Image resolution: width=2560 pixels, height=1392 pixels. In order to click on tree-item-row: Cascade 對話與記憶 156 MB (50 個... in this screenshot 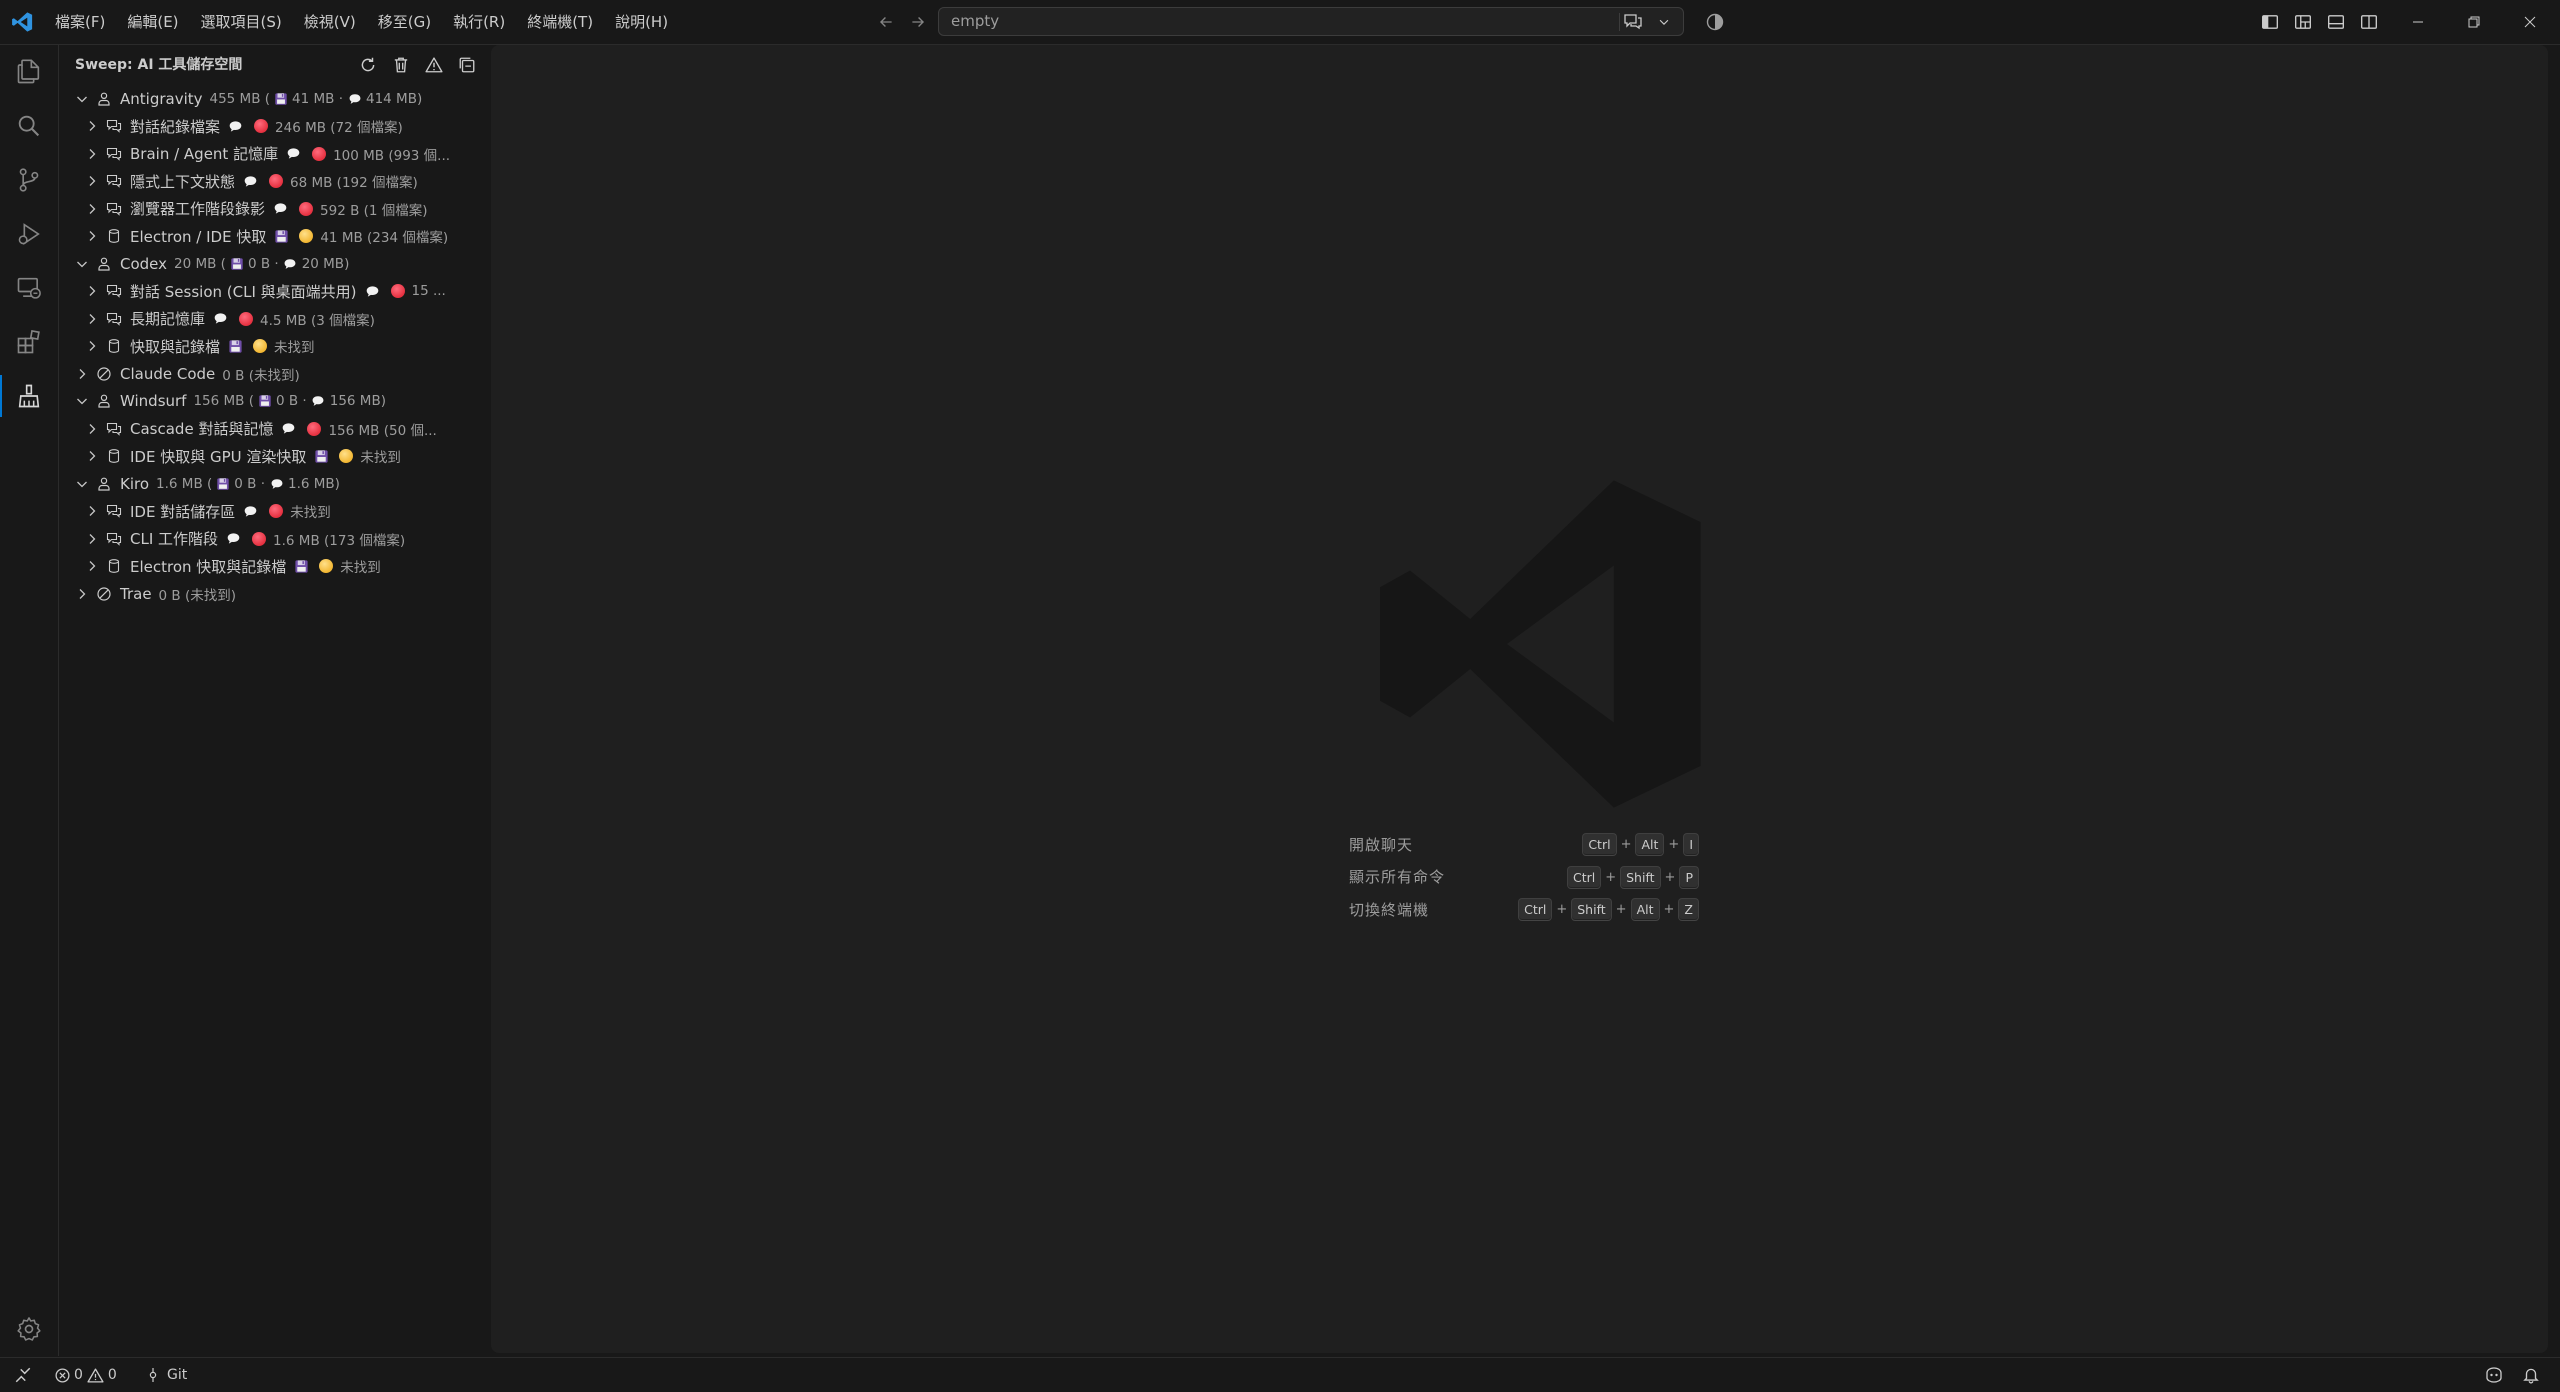, I will do `click(273, 429)`.